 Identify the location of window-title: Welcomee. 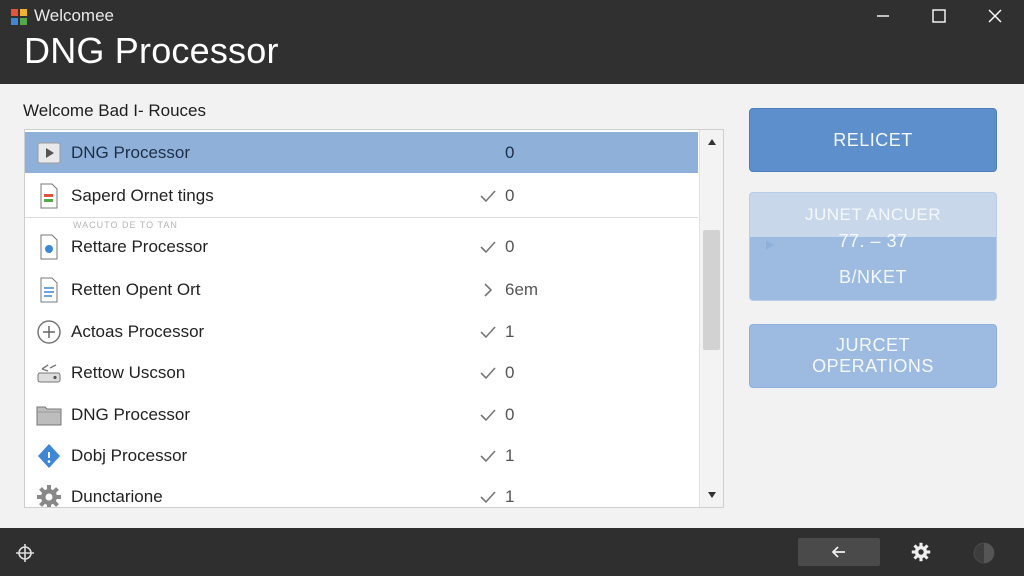
(74, 15).